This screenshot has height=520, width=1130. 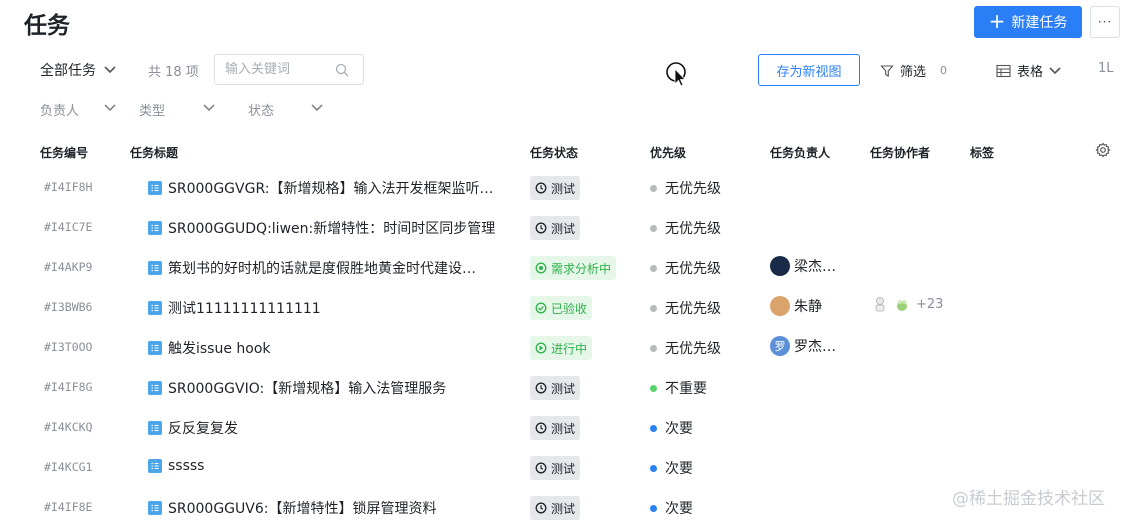 I want to click on gear-icon, so click(x=1103, y=150).